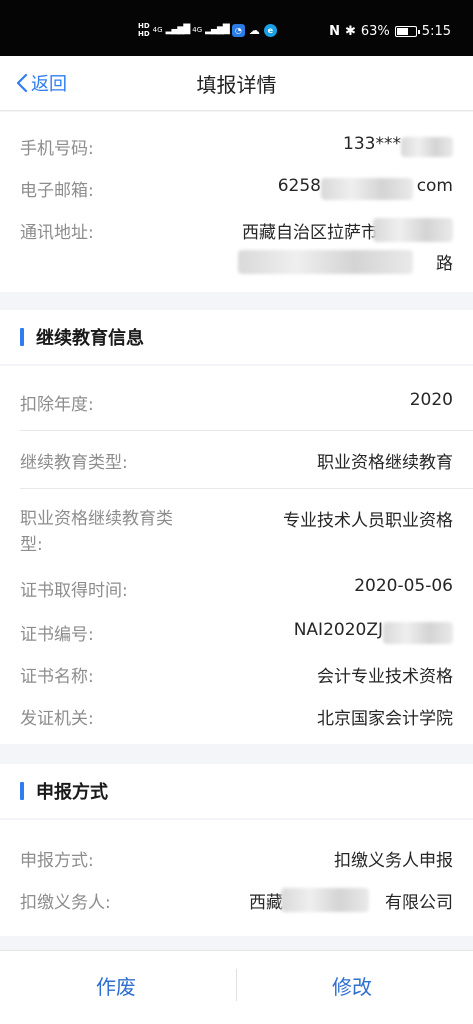 Image resolution: width=473 pixels, height=1024 pixels. I want to click on page-title: 填报详情, so click(236, 85).